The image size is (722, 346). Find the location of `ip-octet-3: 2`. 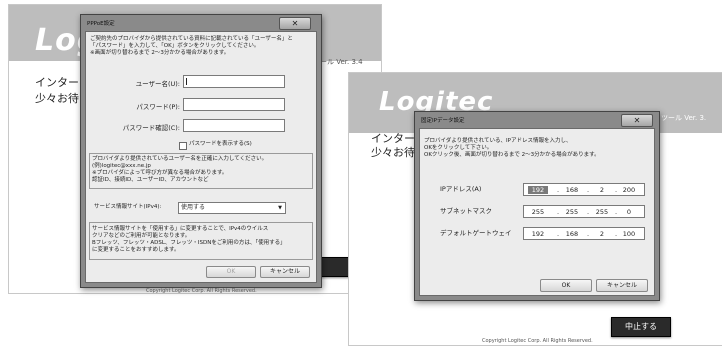

ip-octet-3: 2 is located at coordinates (602, 190).